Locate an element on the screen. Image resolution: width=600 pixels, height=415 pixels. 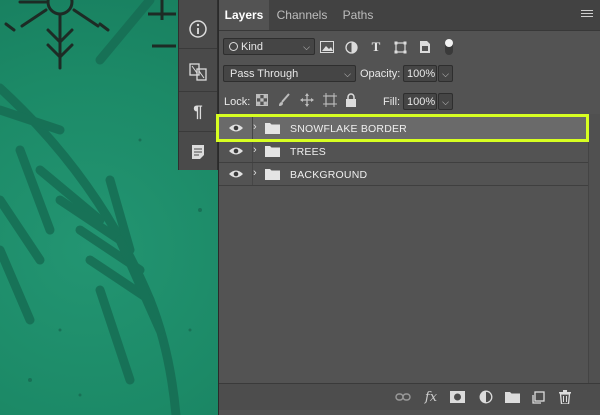
info-panel-button is located at coordinates (198, 29).